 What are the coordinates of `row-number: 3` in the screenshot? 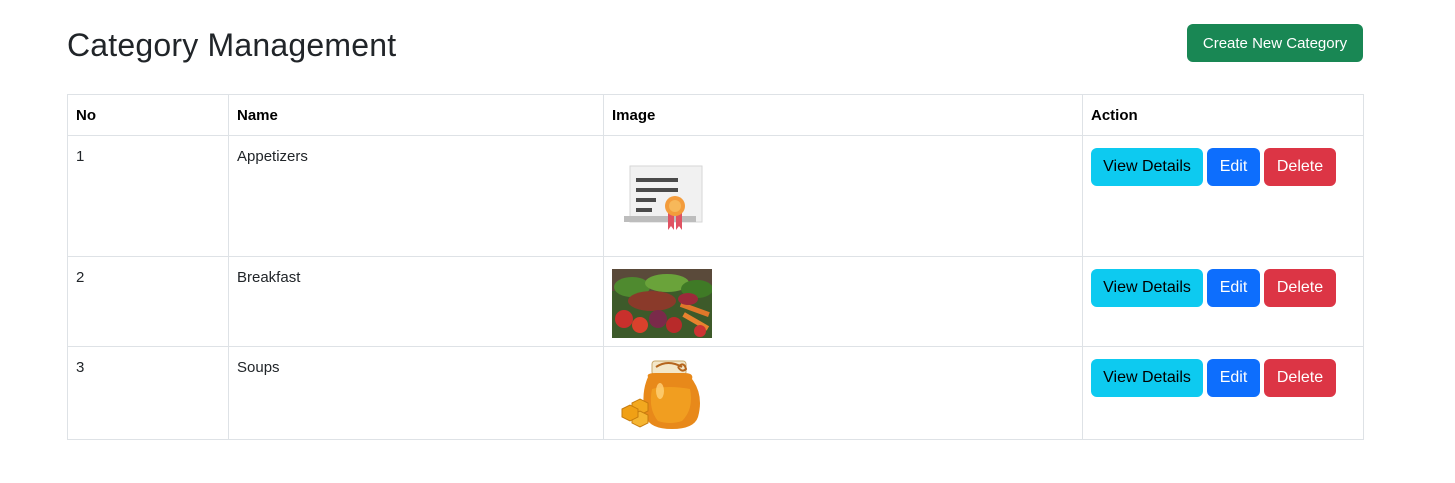 It's located at (148, 393).